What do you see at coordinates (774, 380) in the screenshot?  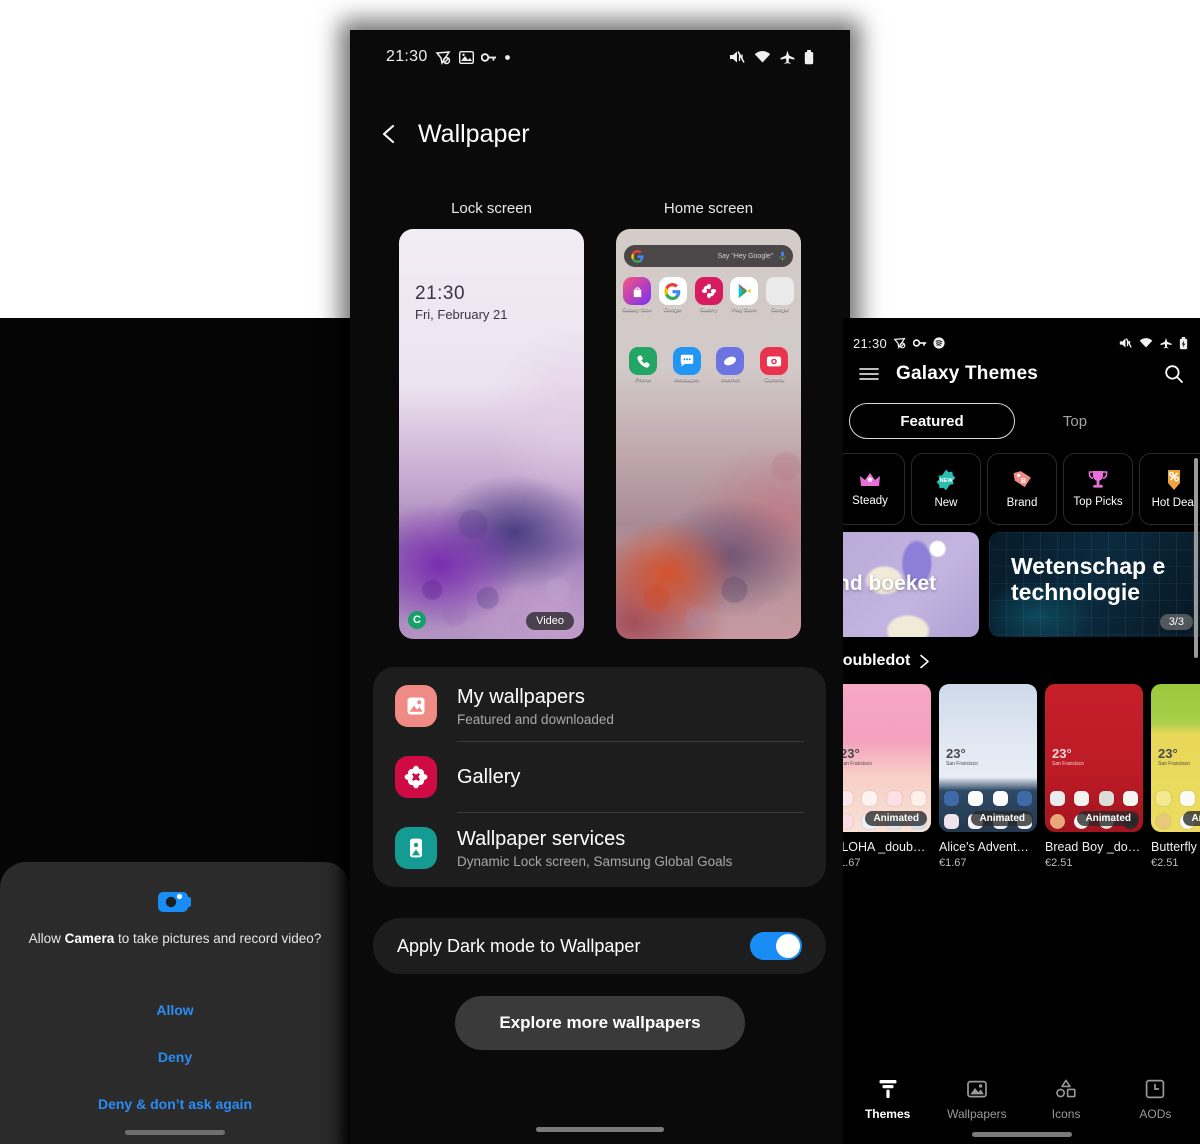 I see `home-app-label: Camera` at bounding box center [774, 380].